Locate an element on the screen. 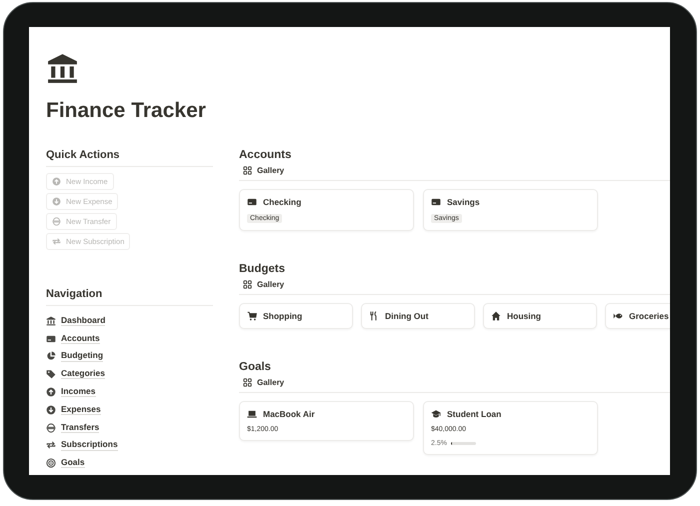 This screenshot has width=700, height=506. section-heading: Quick Actions is located at coordinates (83, 155).